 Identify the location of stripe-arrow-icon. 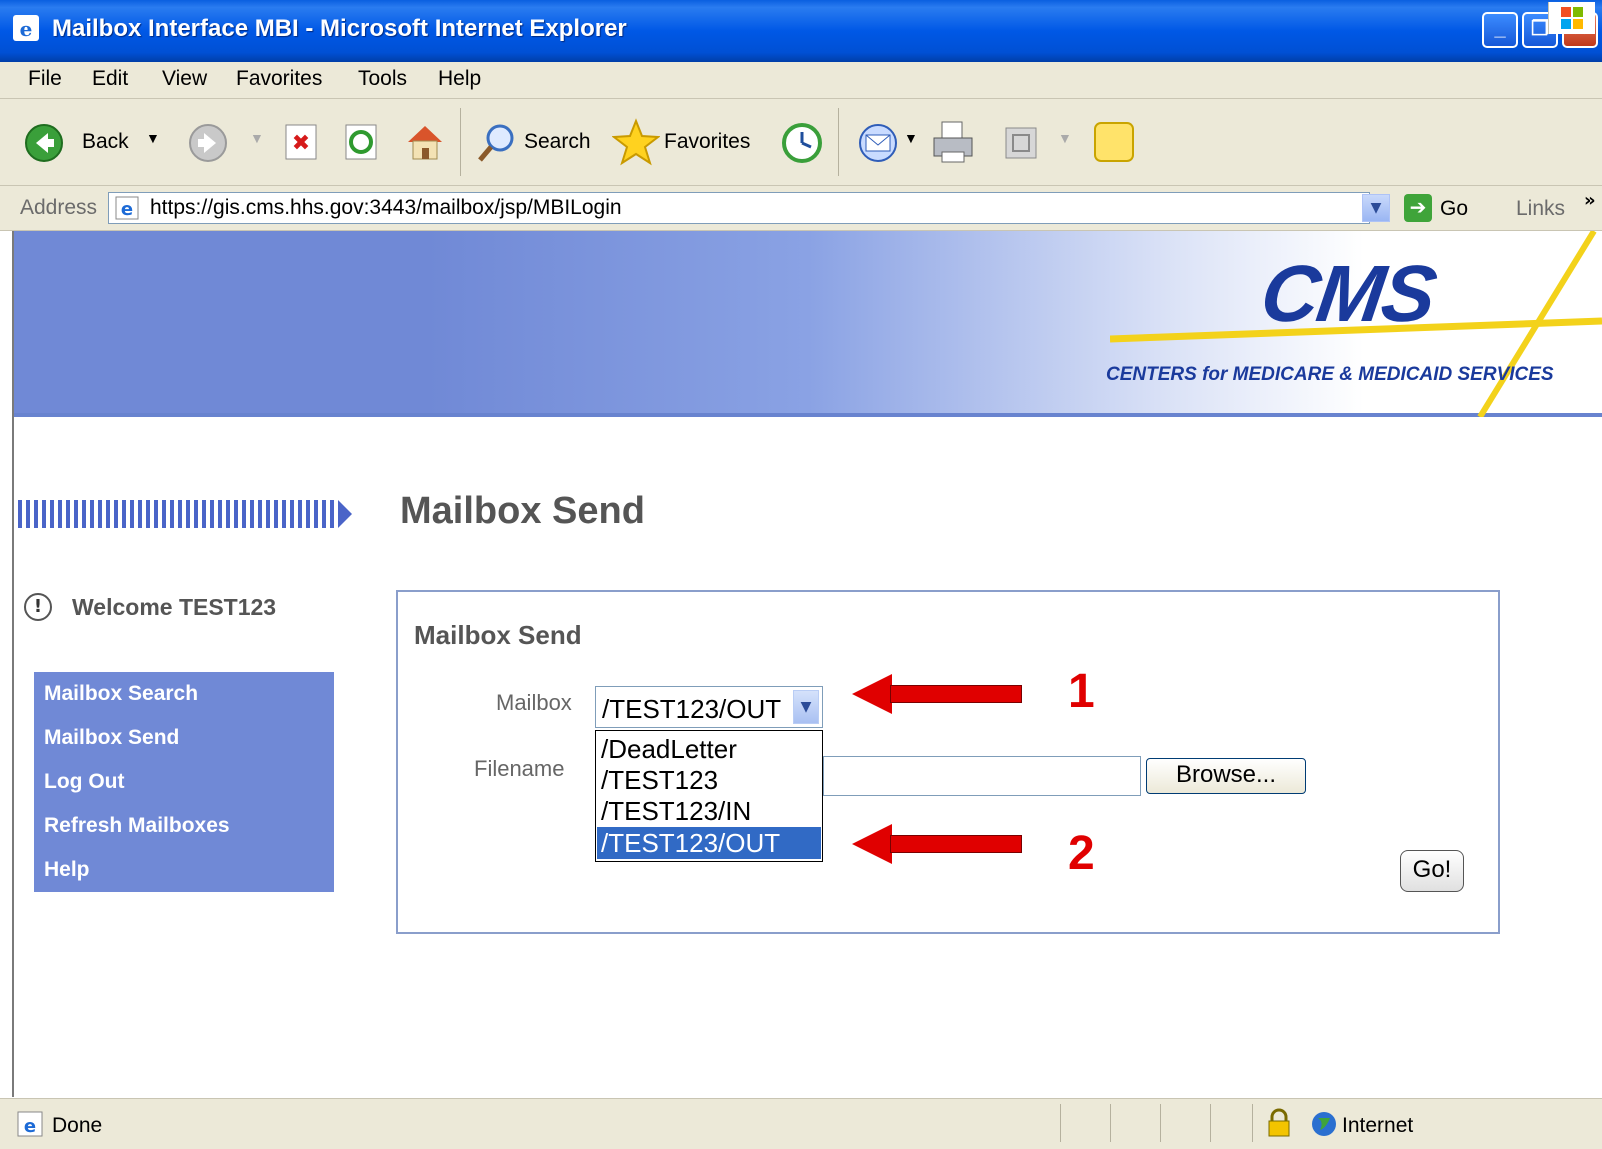
(345, 514).